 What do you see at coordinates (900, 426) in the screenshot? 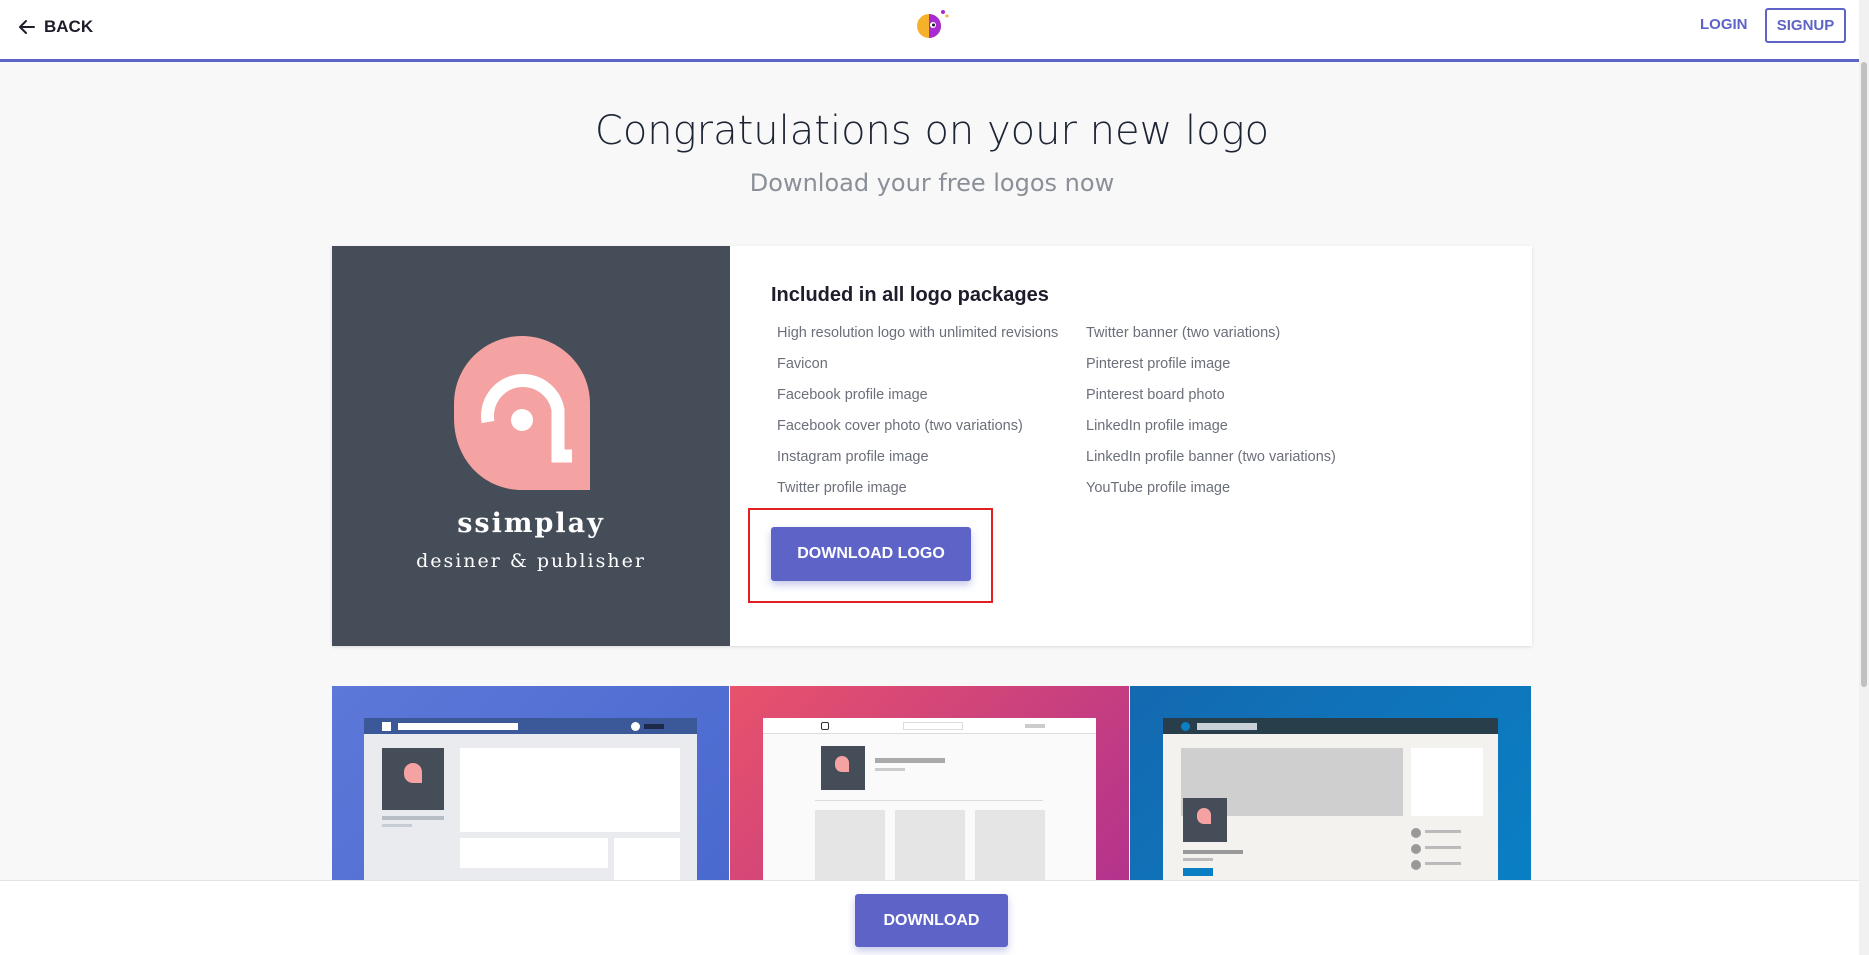
I see `feature-item: Facebook cover photo (two variations)` at bounding box center [900, 426].